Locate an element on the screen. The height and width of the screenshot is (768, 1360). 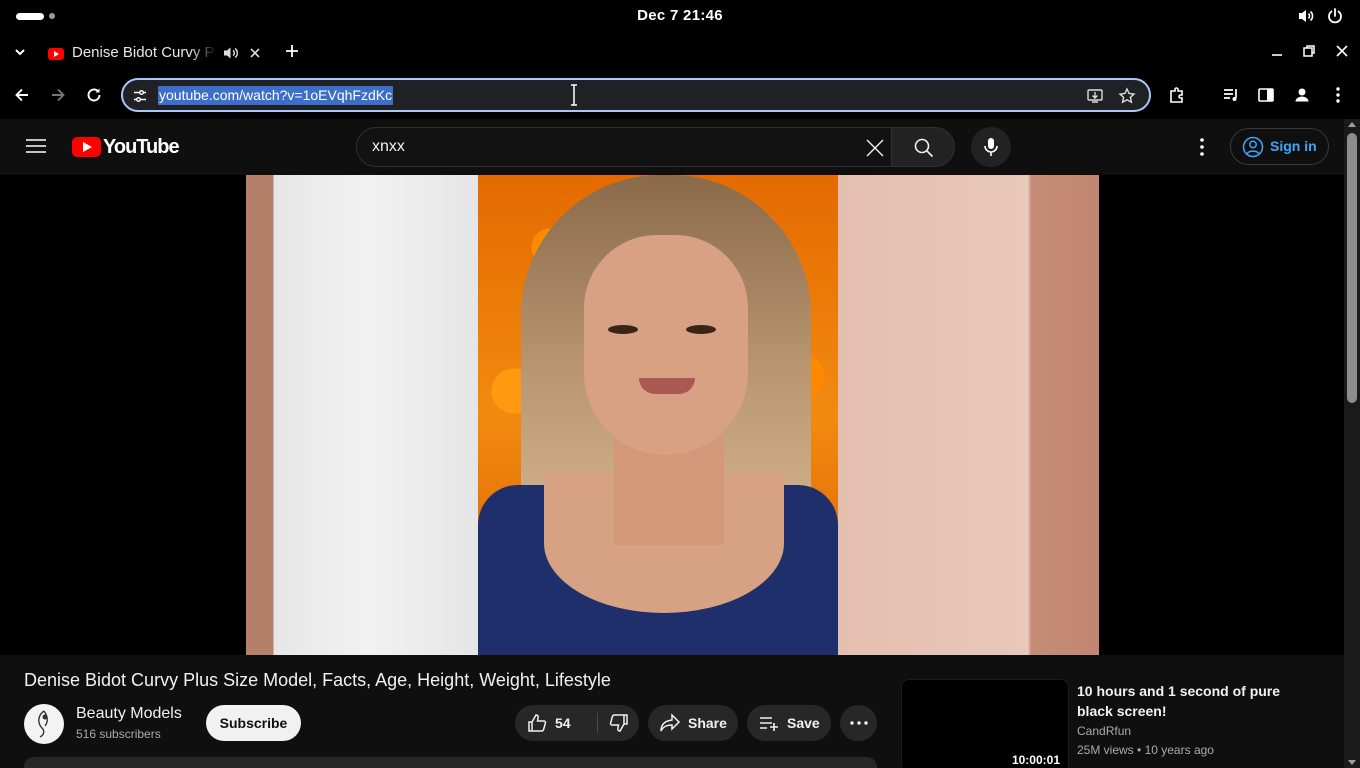
youtube-logo: YouTube is located at coordinates (126, 147).